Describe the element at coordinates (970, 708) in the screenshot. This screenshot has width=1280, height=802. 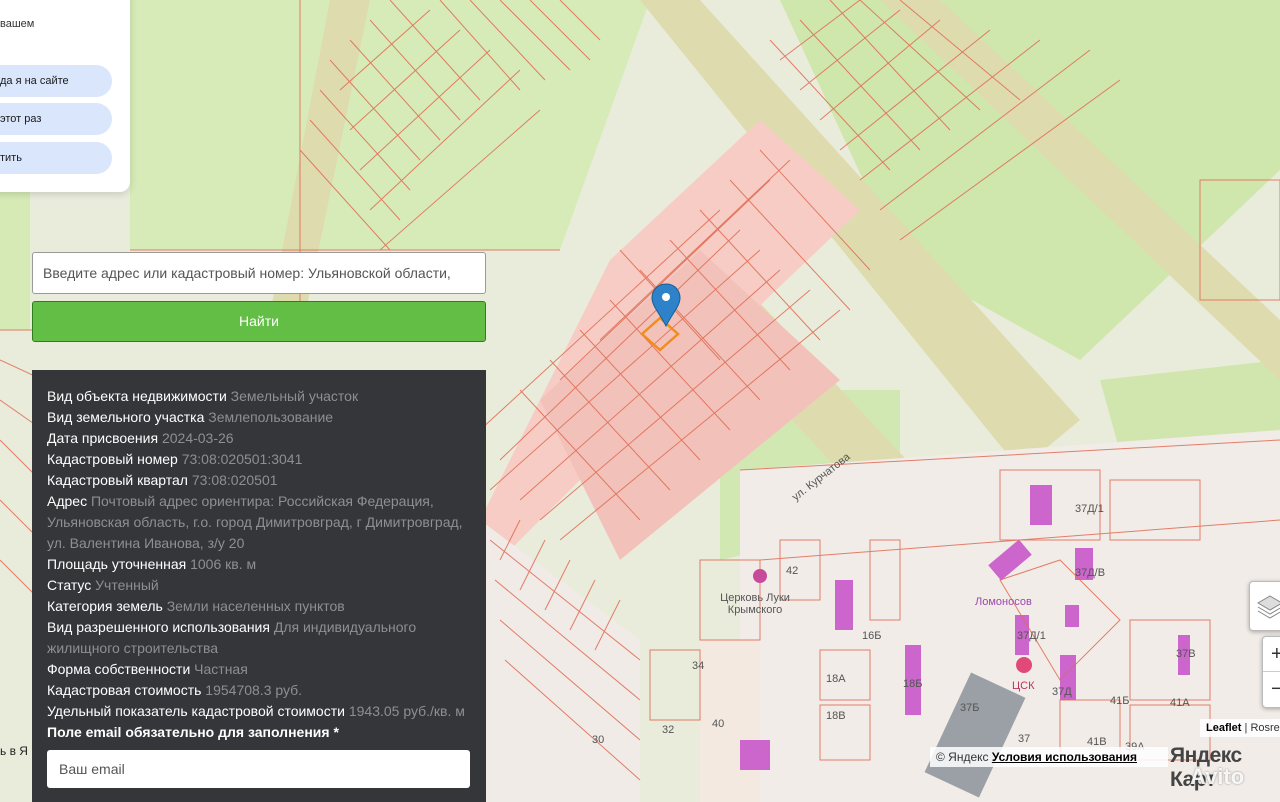
I see `house-number: 37Б` at that location.